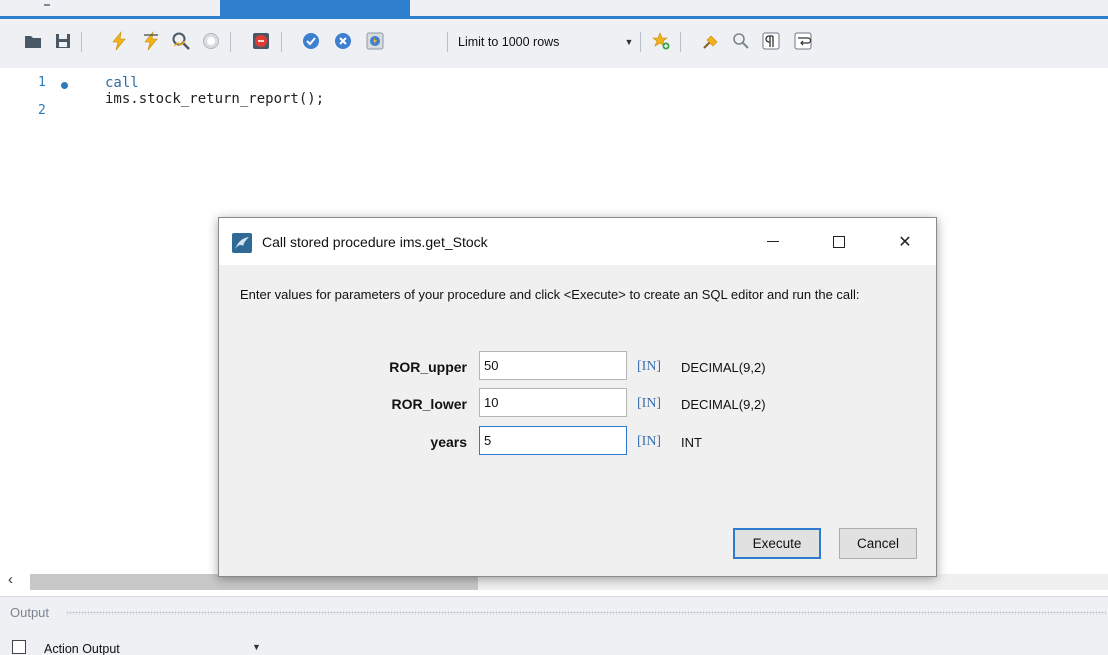  I want to click on output-type-select: Action Output, so click(82, 648).